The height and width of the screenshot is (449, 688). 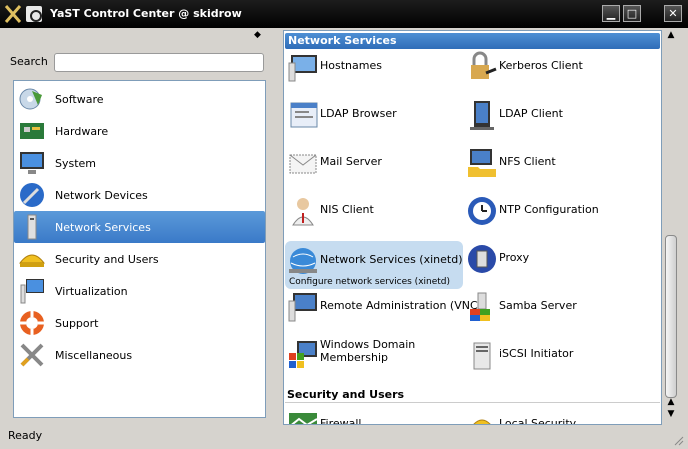 What do you see at coordinates (101, 195) in the screenshot?
I see `category-label: Network Devices` at bounding box center [101, 195].